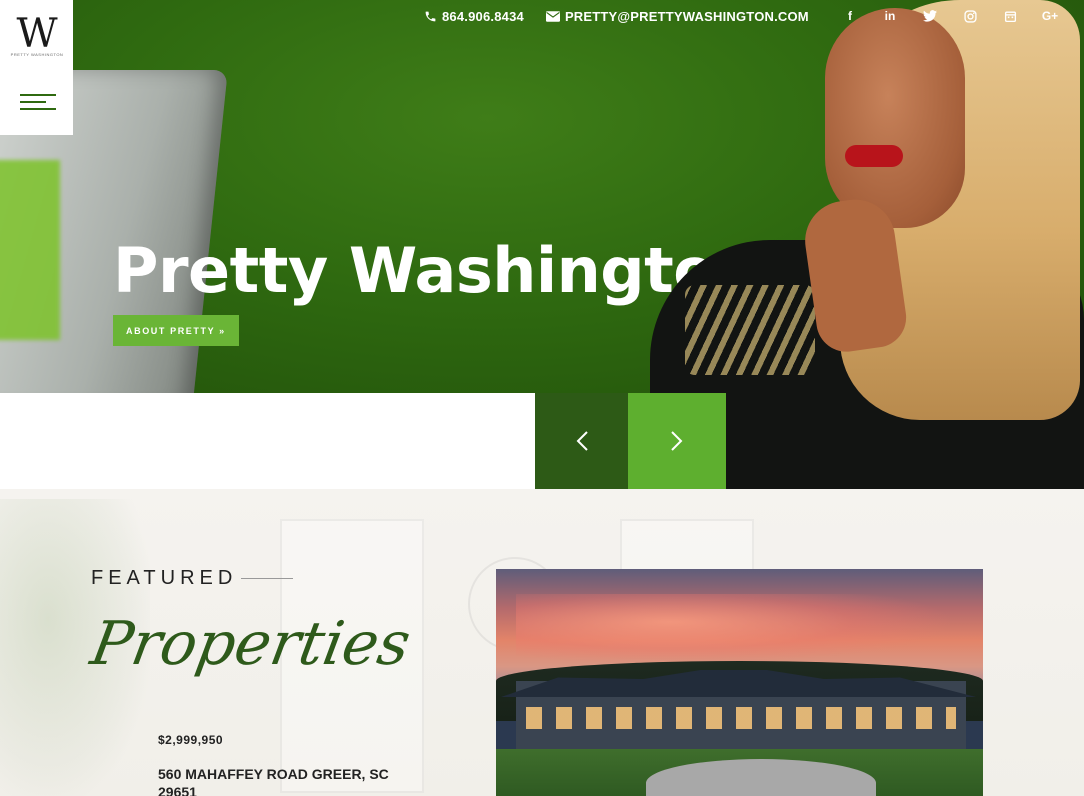  Describe the element at coordinates (293, 780) in the screenshot. I see `property-address-link: 560 MAHAFFEY ROAD GREER, SC 29651` at that location.